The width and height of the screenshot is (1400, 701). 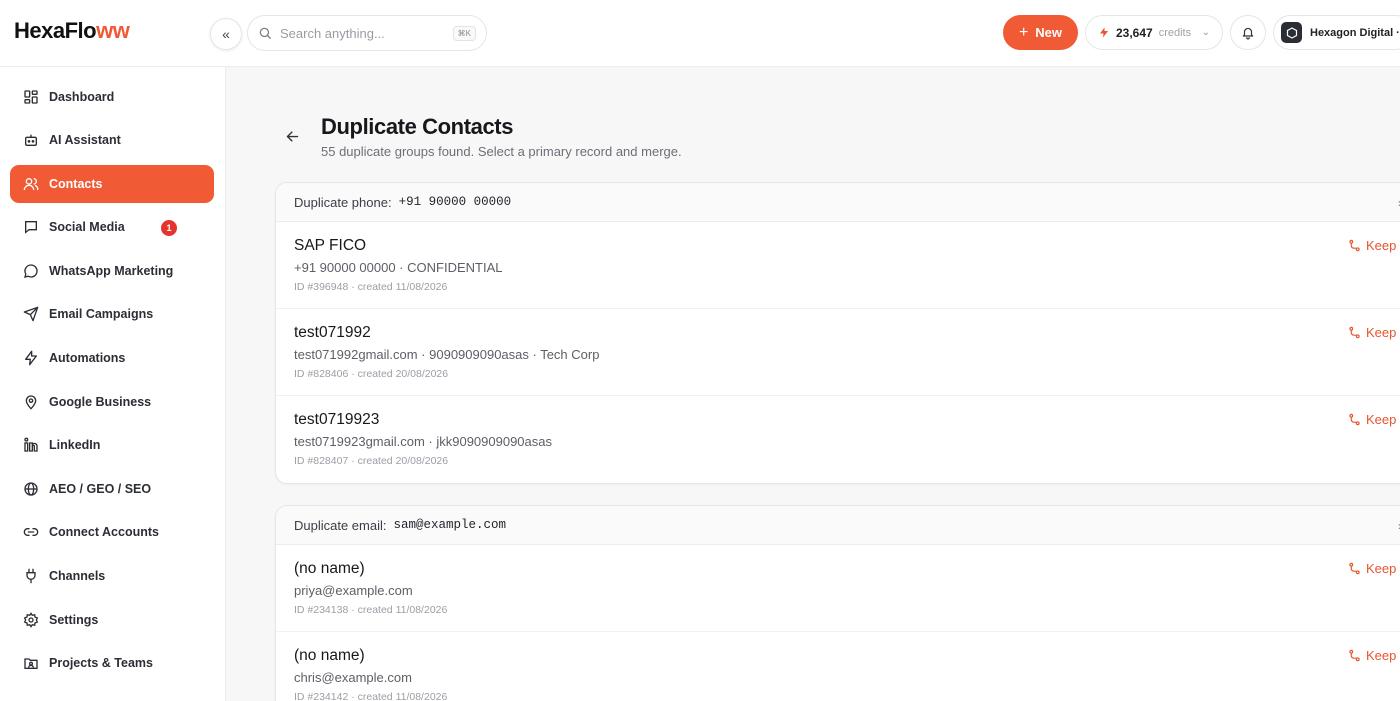 What do you see at coordinates (371, 696) in the screenshot?
I see `contact-meta: ID #234142 · created 11/08/2026` at bounding box center [371, 696].